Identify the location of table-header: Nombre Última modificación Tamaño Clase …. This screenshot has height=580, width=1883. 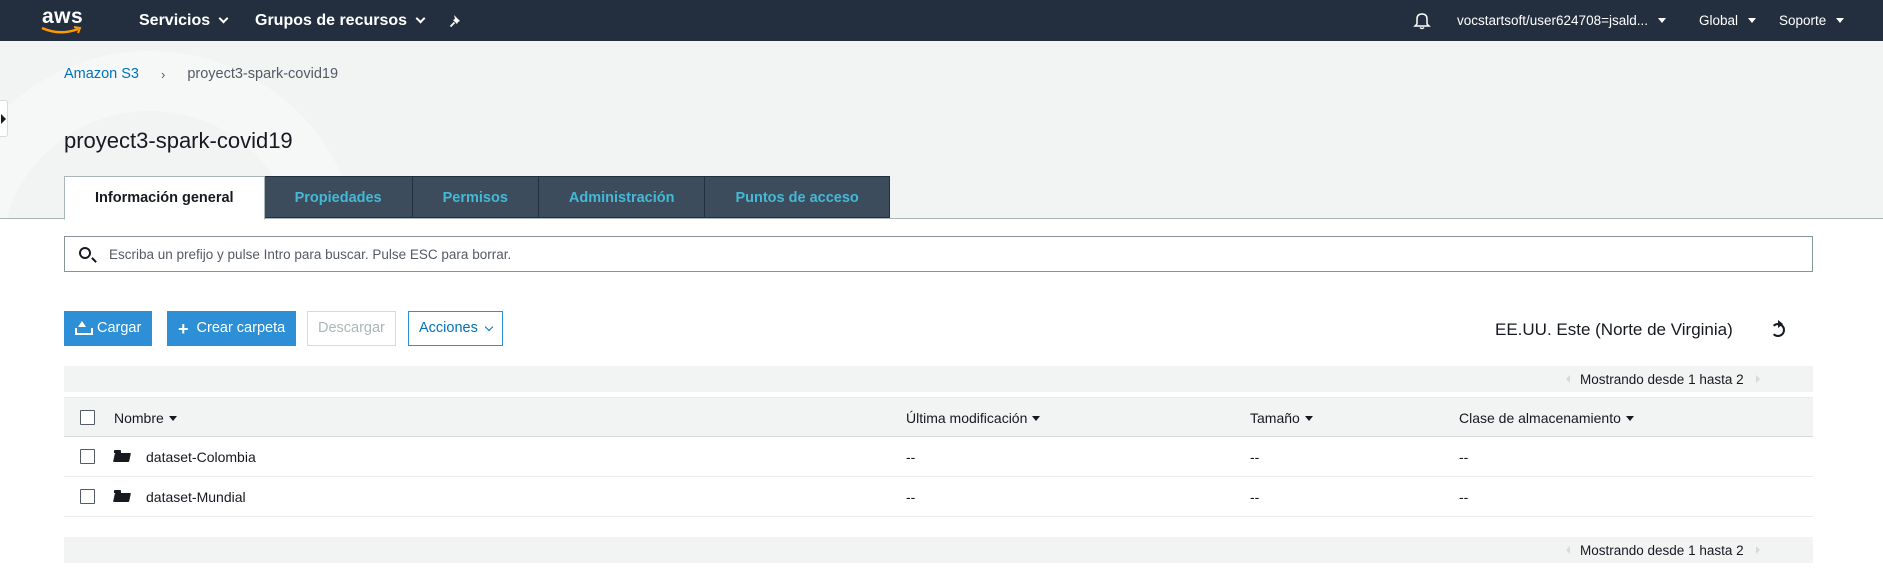
(938, 417).